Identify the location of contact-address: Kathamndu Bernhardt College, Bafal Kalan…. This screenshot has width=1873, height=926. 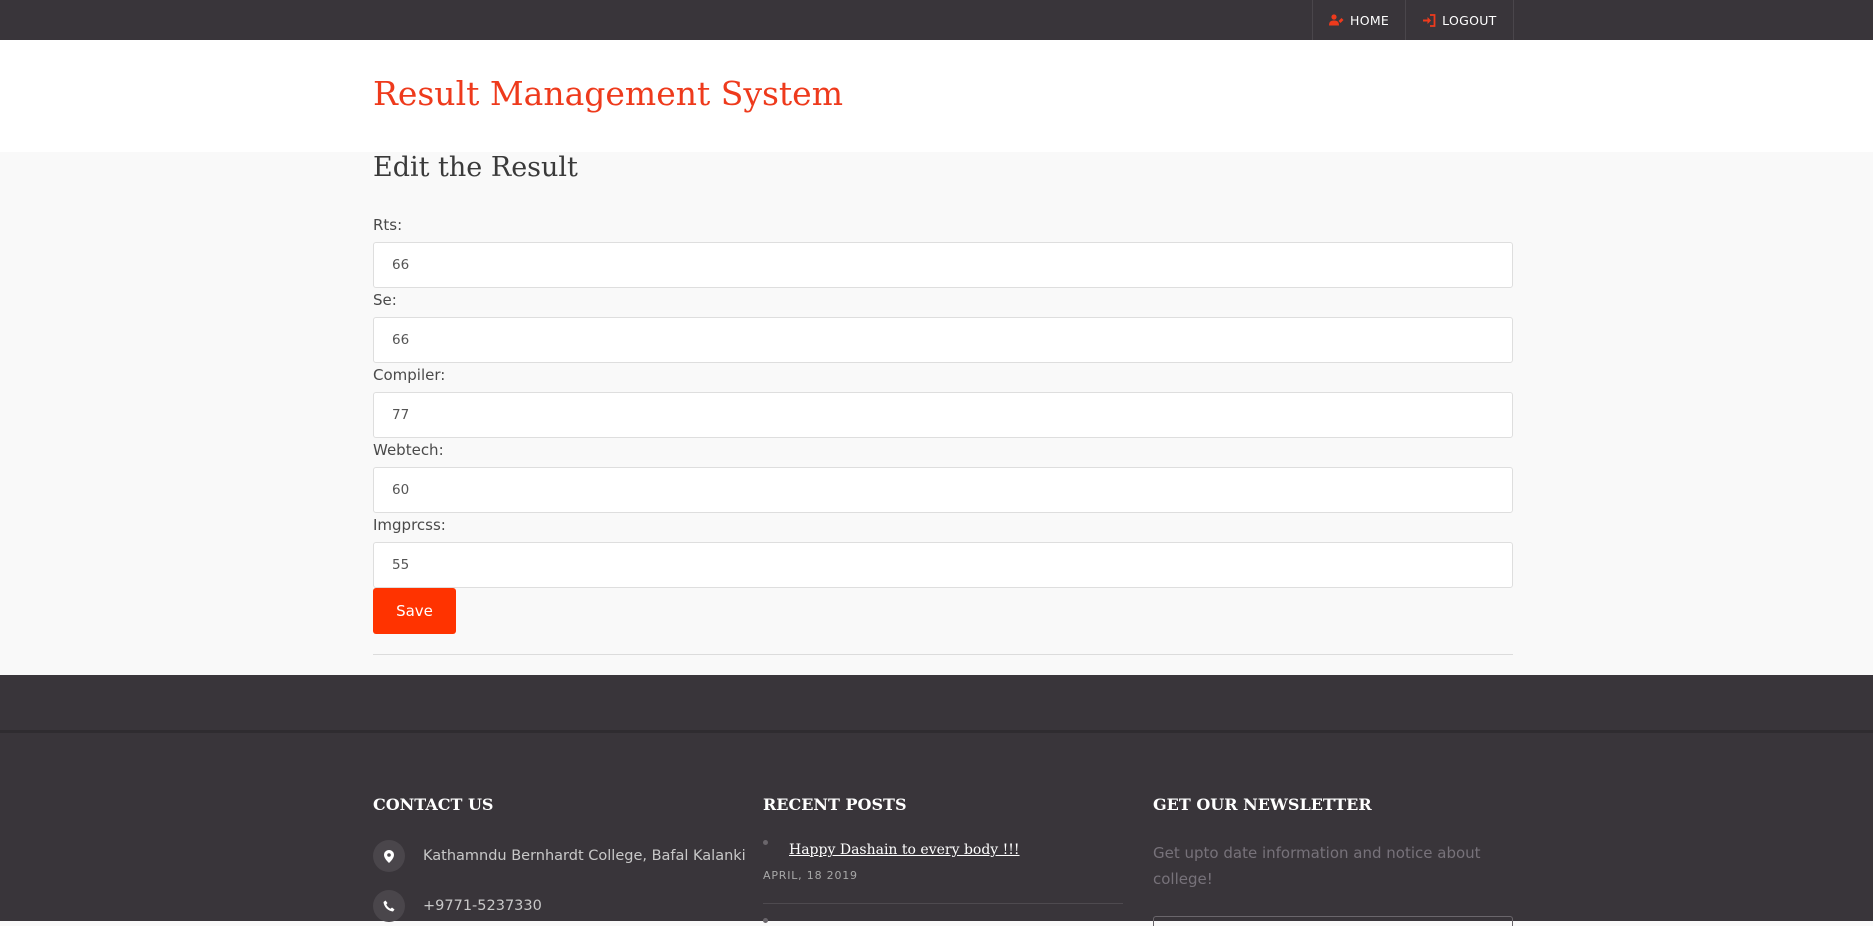
(559, 856).